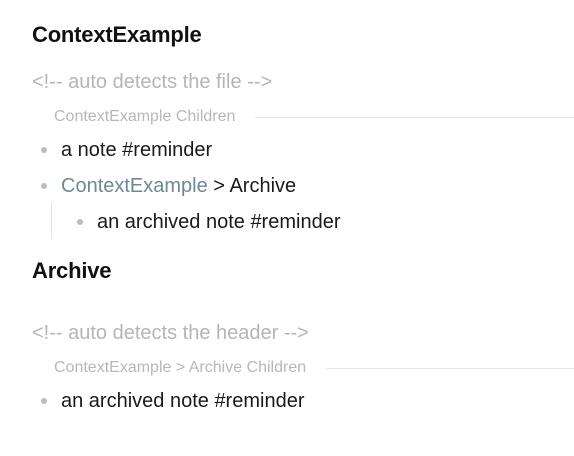 This screenshot has width=574, height=456. I want to click on contextexample-link: ContextExample, so click(134, 186).